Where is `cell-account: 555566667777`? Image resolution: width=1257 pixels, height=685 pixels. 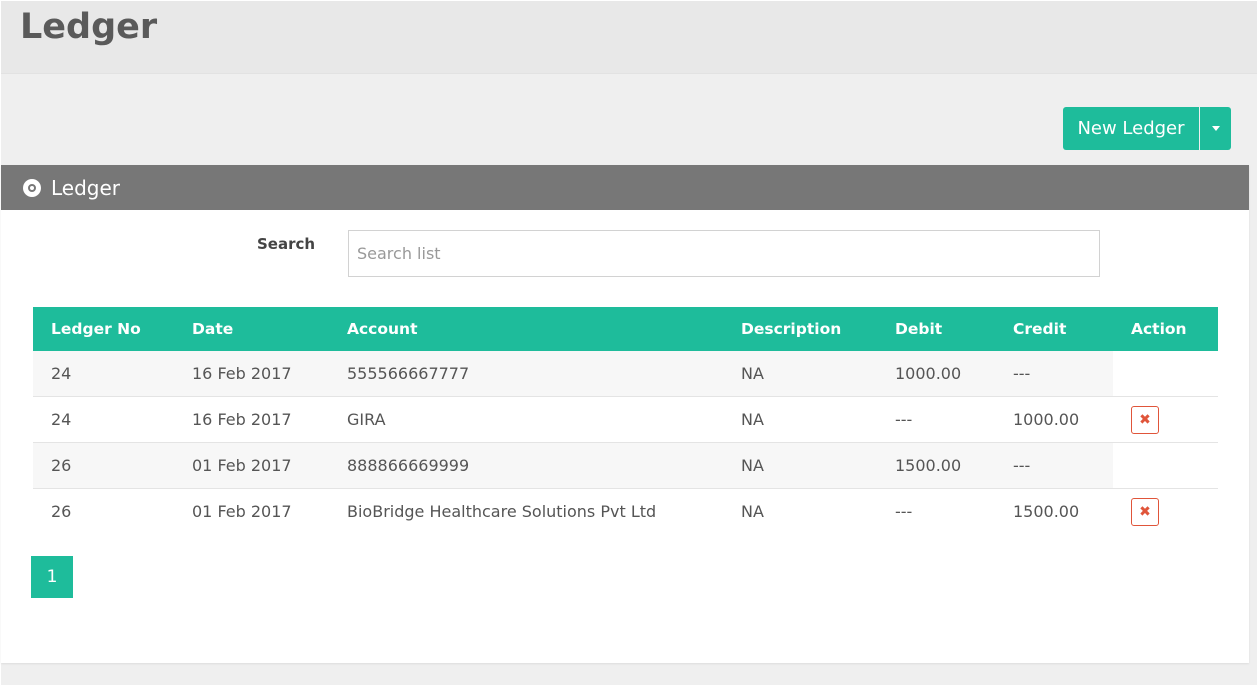 cell-account: 555566667777 is located at coordinates (526, 374).